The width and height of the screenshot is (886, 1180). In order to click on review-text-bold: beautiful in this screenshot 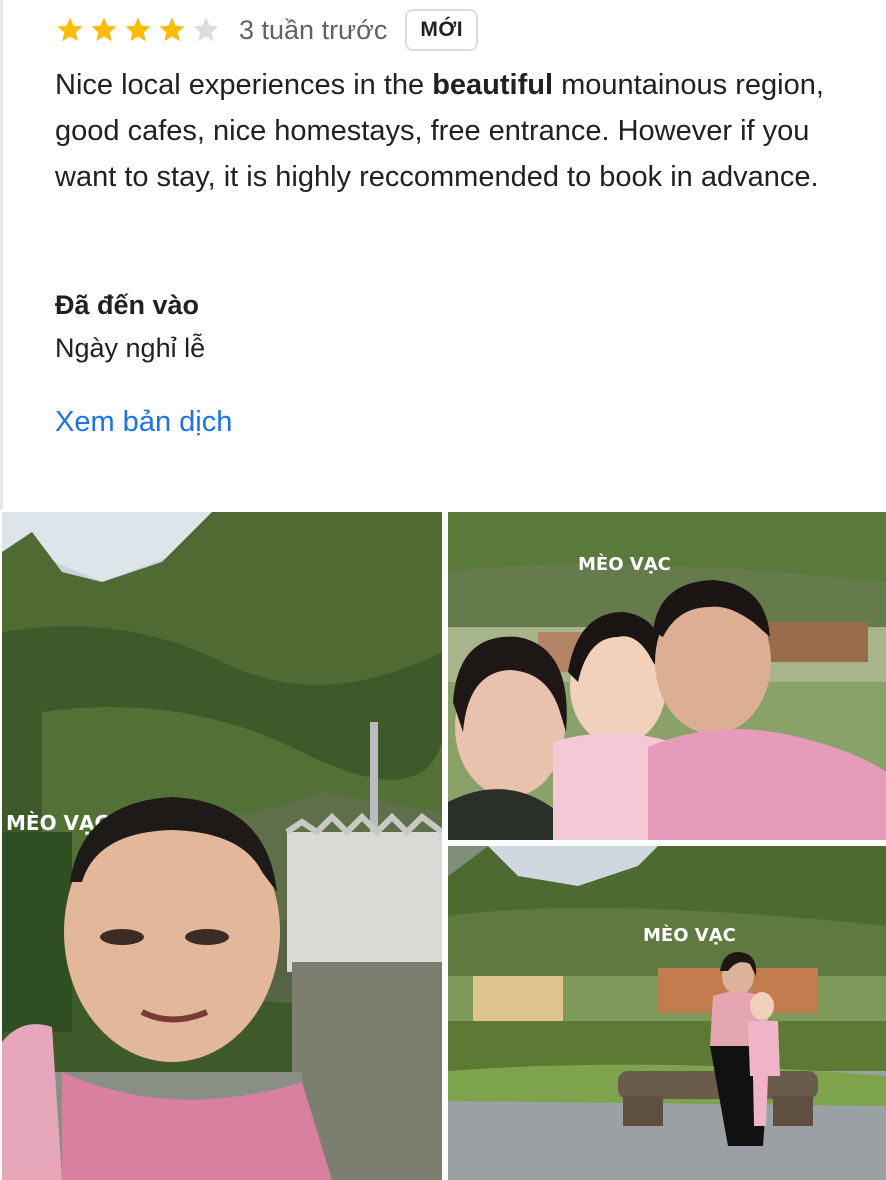, I will do `click(493, 85)`.